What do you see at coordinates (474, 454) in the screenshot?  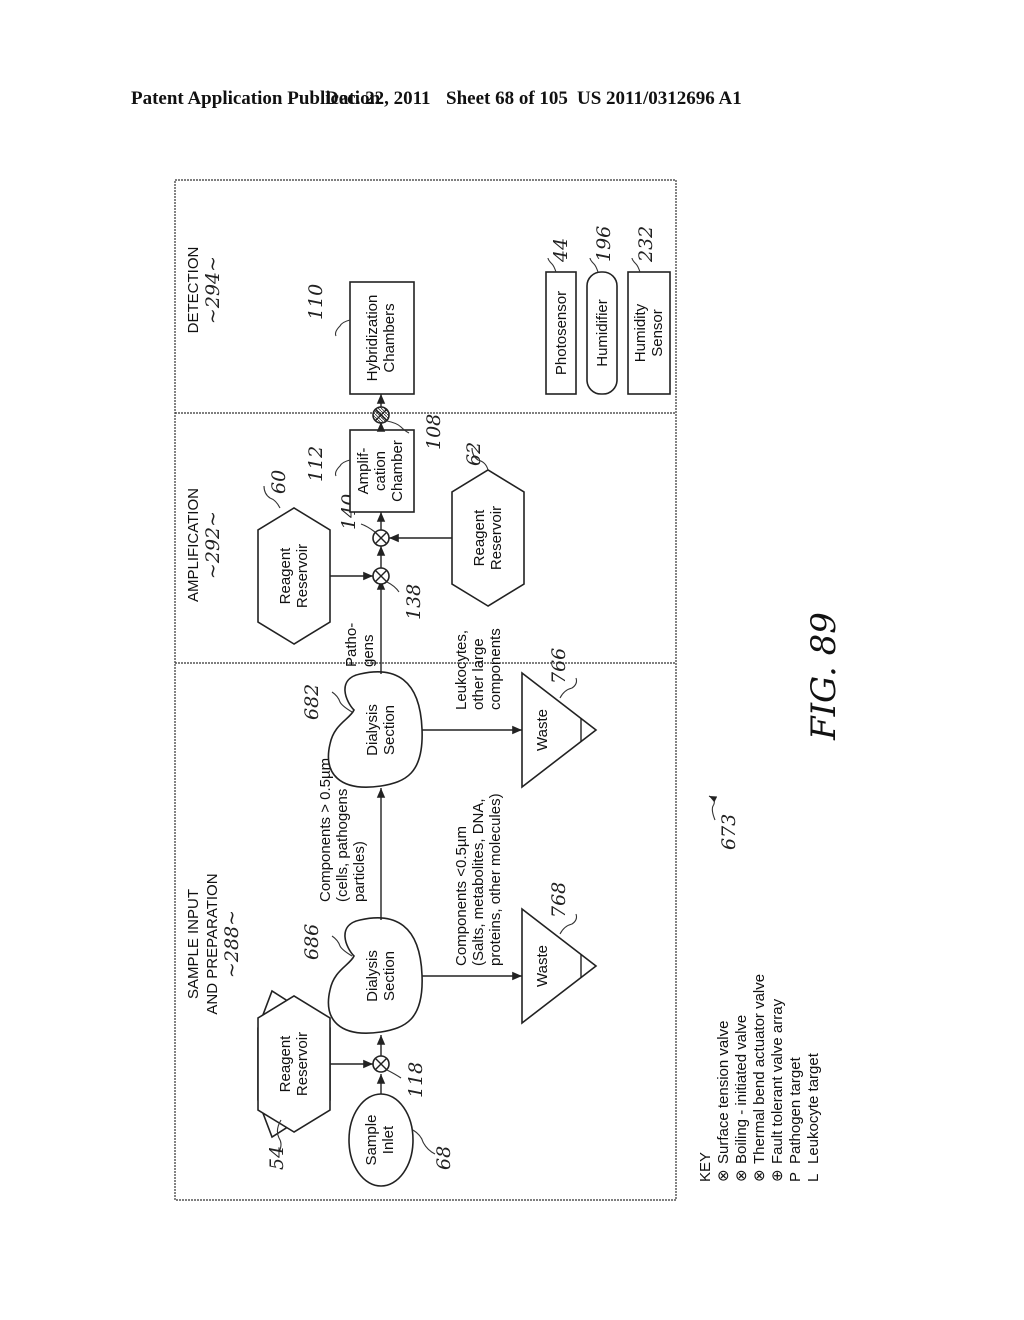 I see `ref-numeral: 62` at bounding box center [474, 454].